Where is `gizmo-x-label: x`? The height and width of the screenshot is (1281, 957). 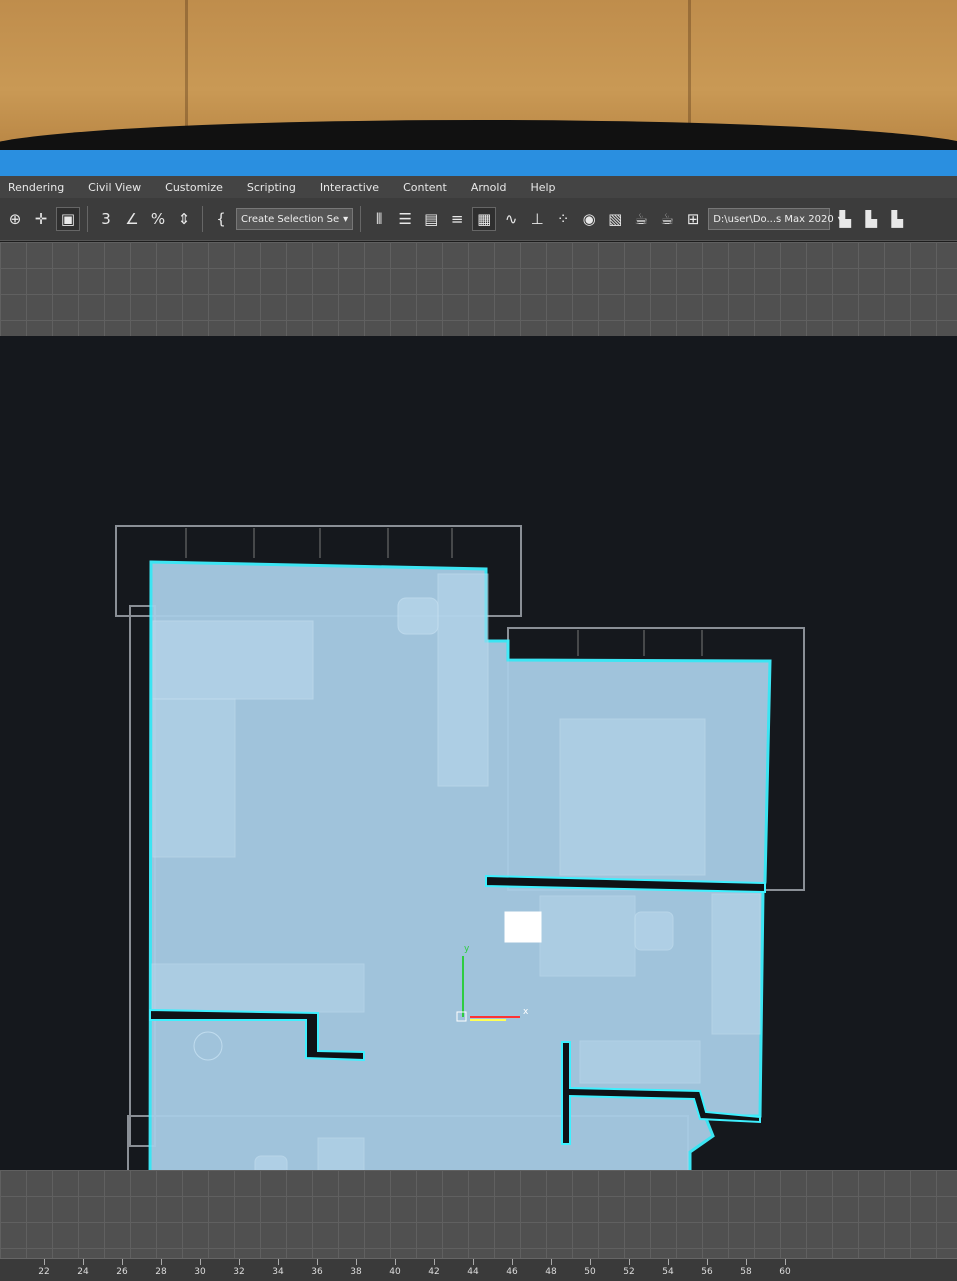 gizmo-x-label: x is located at coordinates (526, 1012).